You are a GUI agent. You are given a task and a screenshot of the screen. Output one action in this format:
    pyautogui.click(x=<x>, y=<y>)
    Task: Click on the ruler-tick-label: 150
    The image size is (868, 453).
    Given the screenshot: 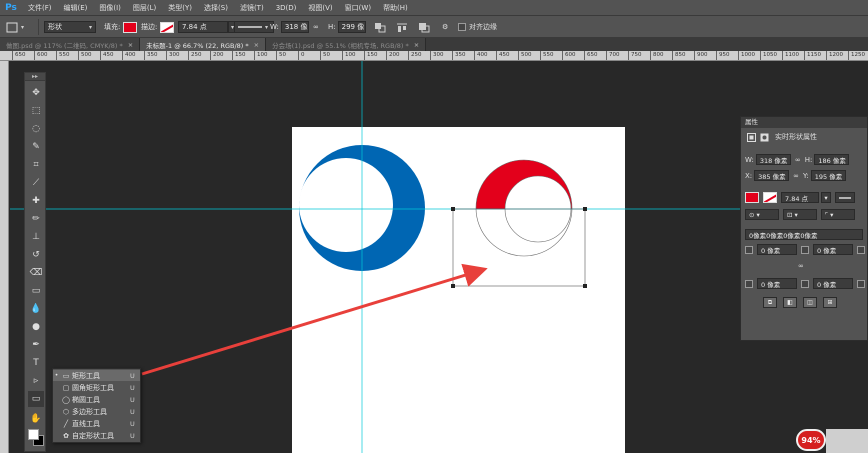 What is the action you would take?
    pyautogui.click(x=371, y=55)
    